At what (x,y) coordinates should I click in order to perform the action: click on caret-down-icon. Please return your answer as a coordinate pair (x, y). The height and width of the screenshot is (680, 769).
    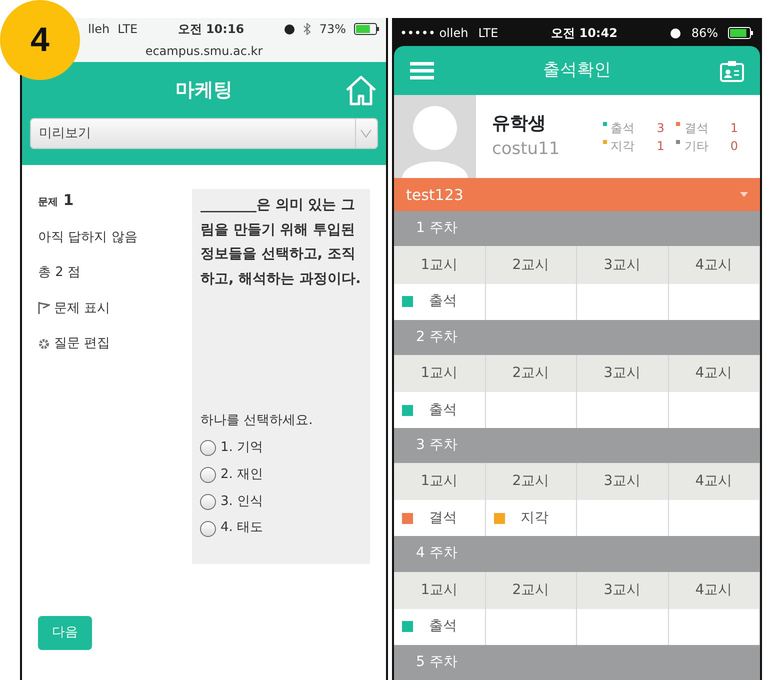
    Looking at the image, I should click on (744, 195).